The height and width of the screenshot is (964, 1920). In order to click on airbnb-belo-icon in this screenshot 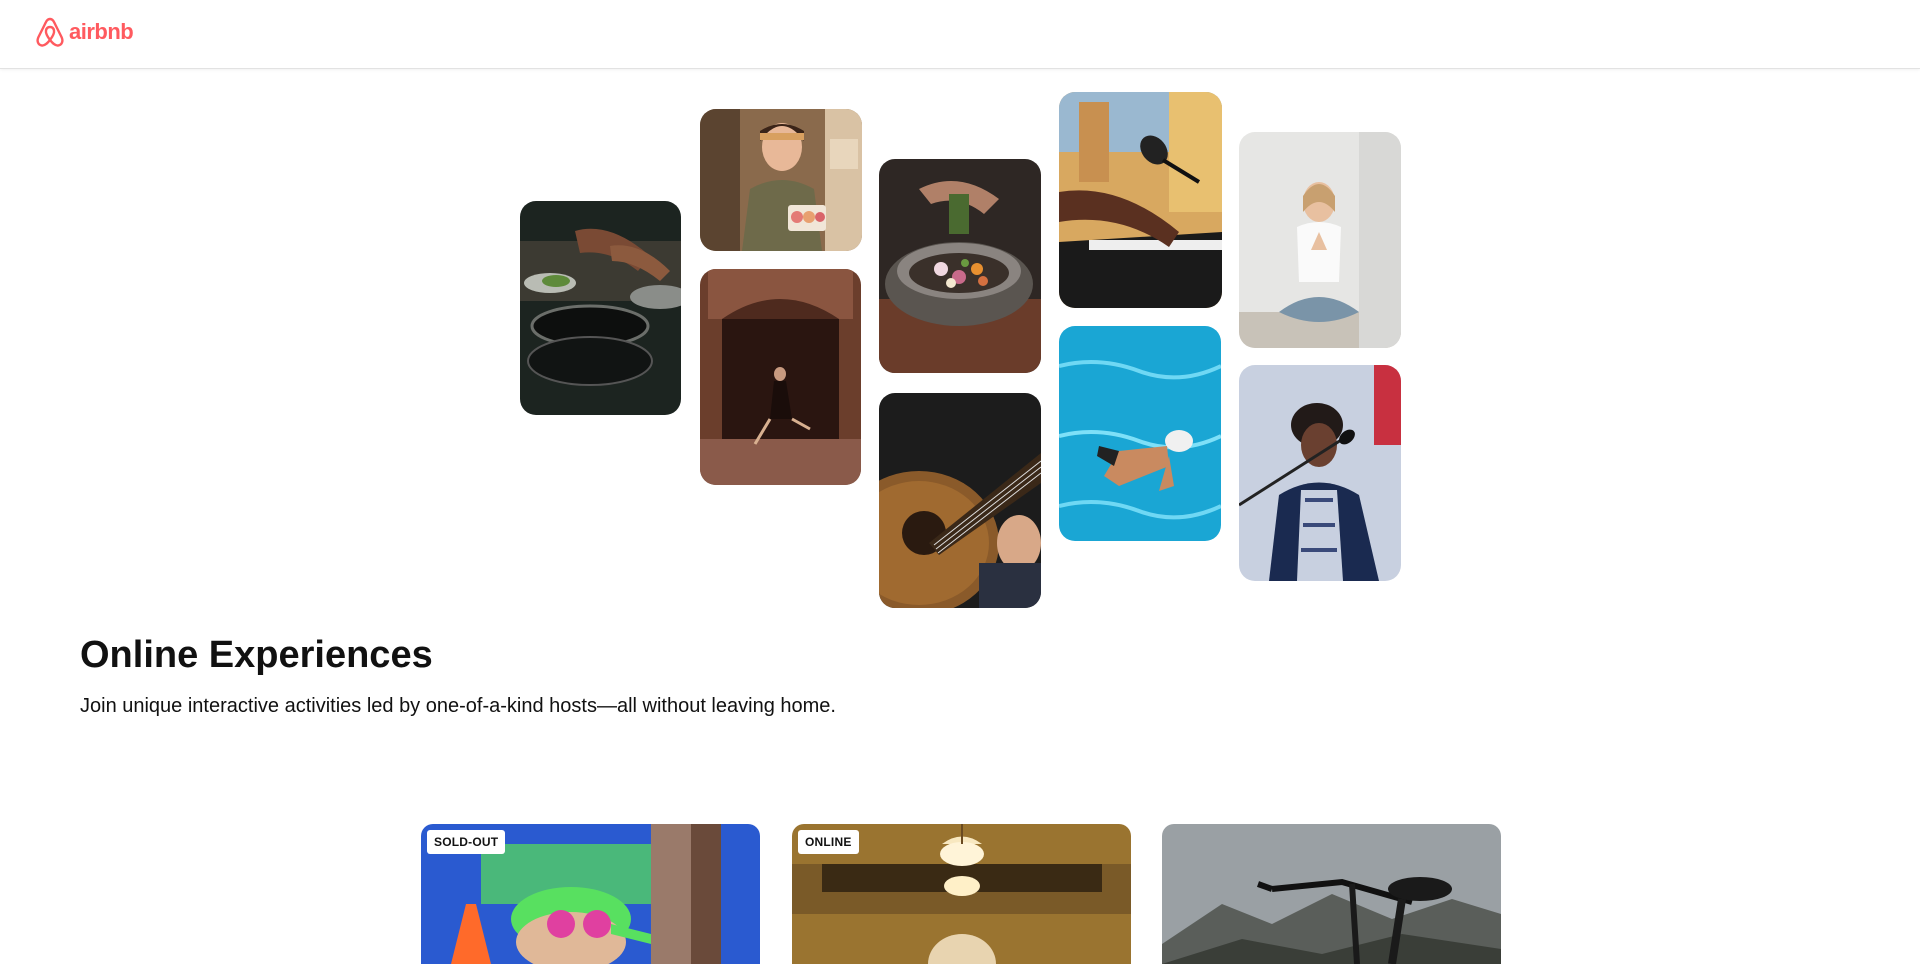, I will do `click(50, 32)`.